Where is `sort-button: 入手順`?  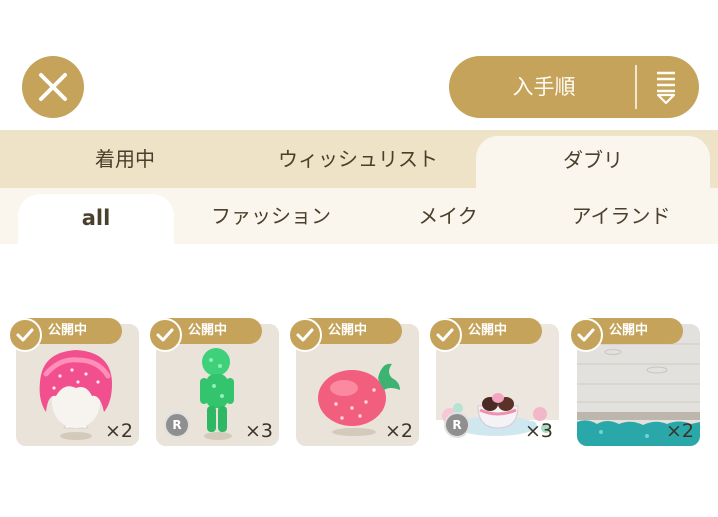 sort-button: 入手順 is located at coordinates (574, 87).